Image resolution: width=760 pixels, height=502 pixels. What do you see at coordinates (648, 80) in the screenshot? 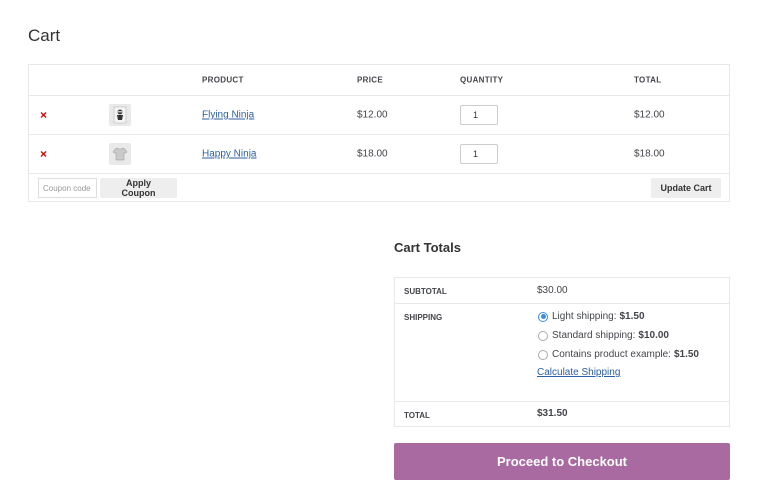
I see `header-total: TOTAL` at bounding box center [648, 80].